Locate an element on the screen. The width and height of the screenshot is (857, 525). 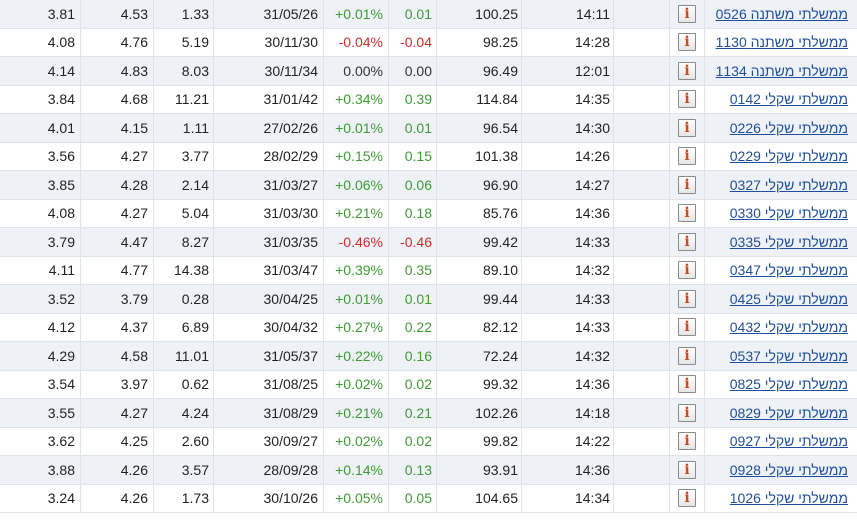
col1-value: 4.08 is located at coordinates (61, 42).